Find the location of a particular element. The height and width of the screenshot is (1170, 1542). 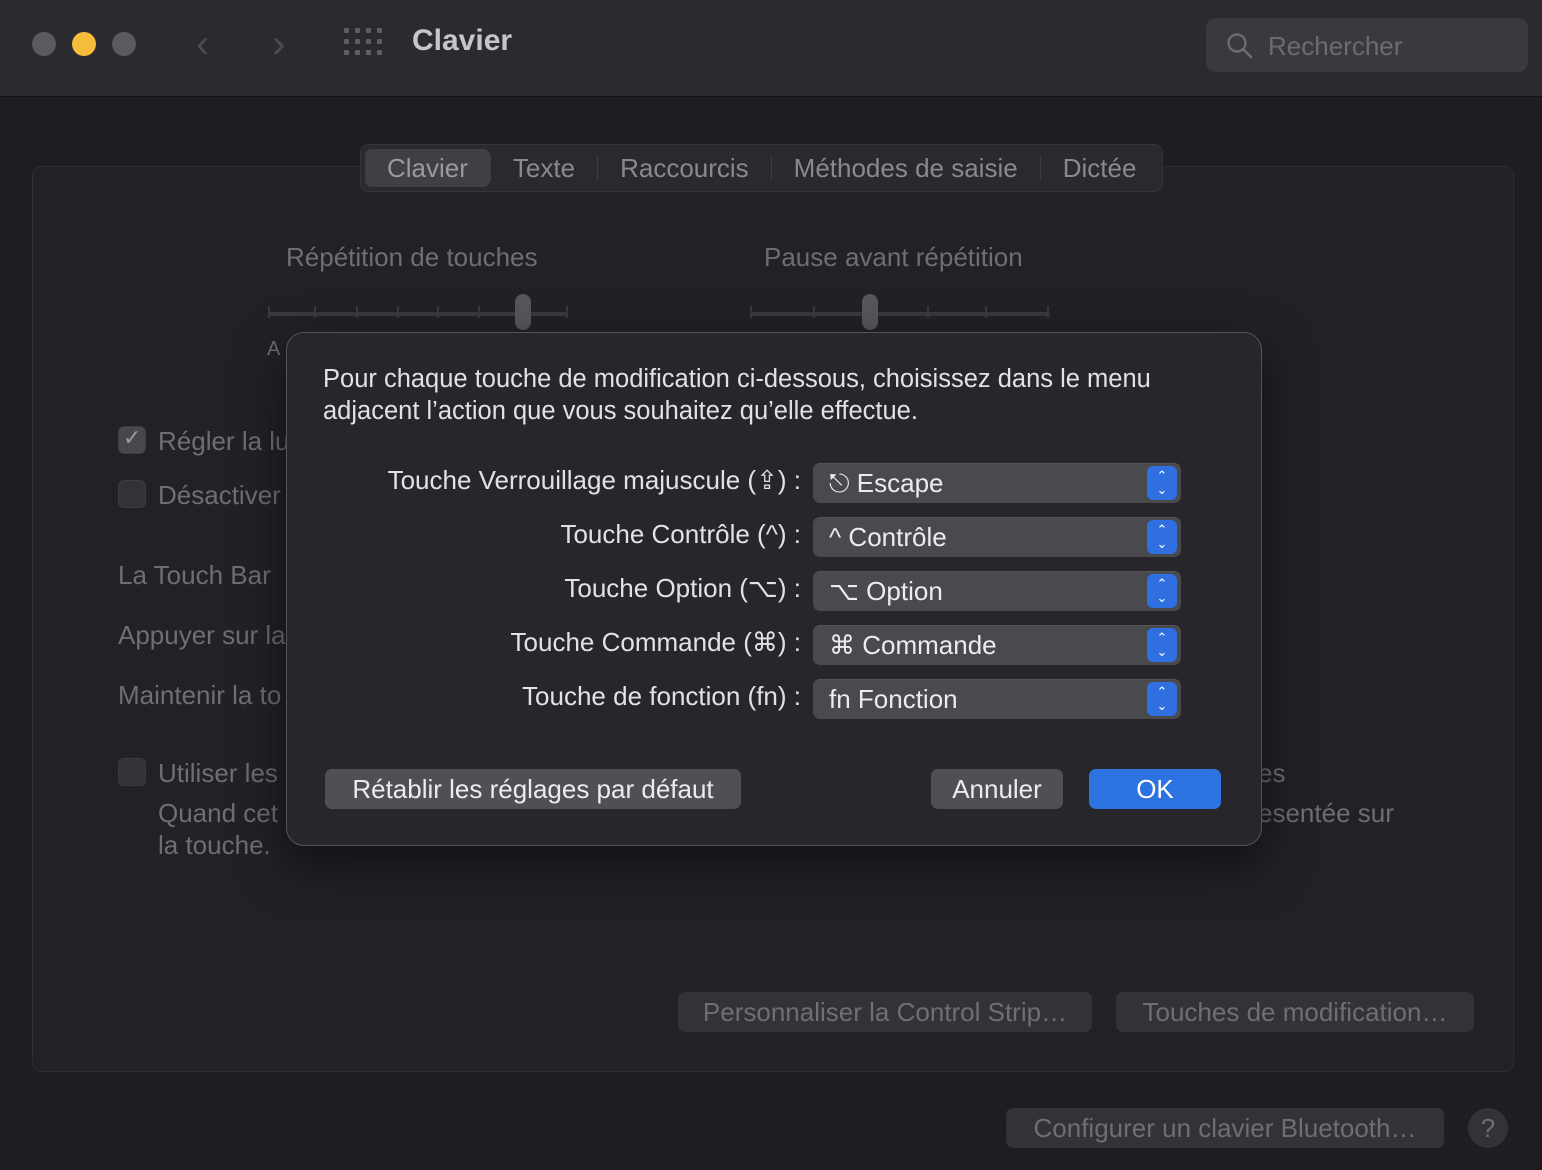

delay-slider-knob is located at coordinates (870, 312).